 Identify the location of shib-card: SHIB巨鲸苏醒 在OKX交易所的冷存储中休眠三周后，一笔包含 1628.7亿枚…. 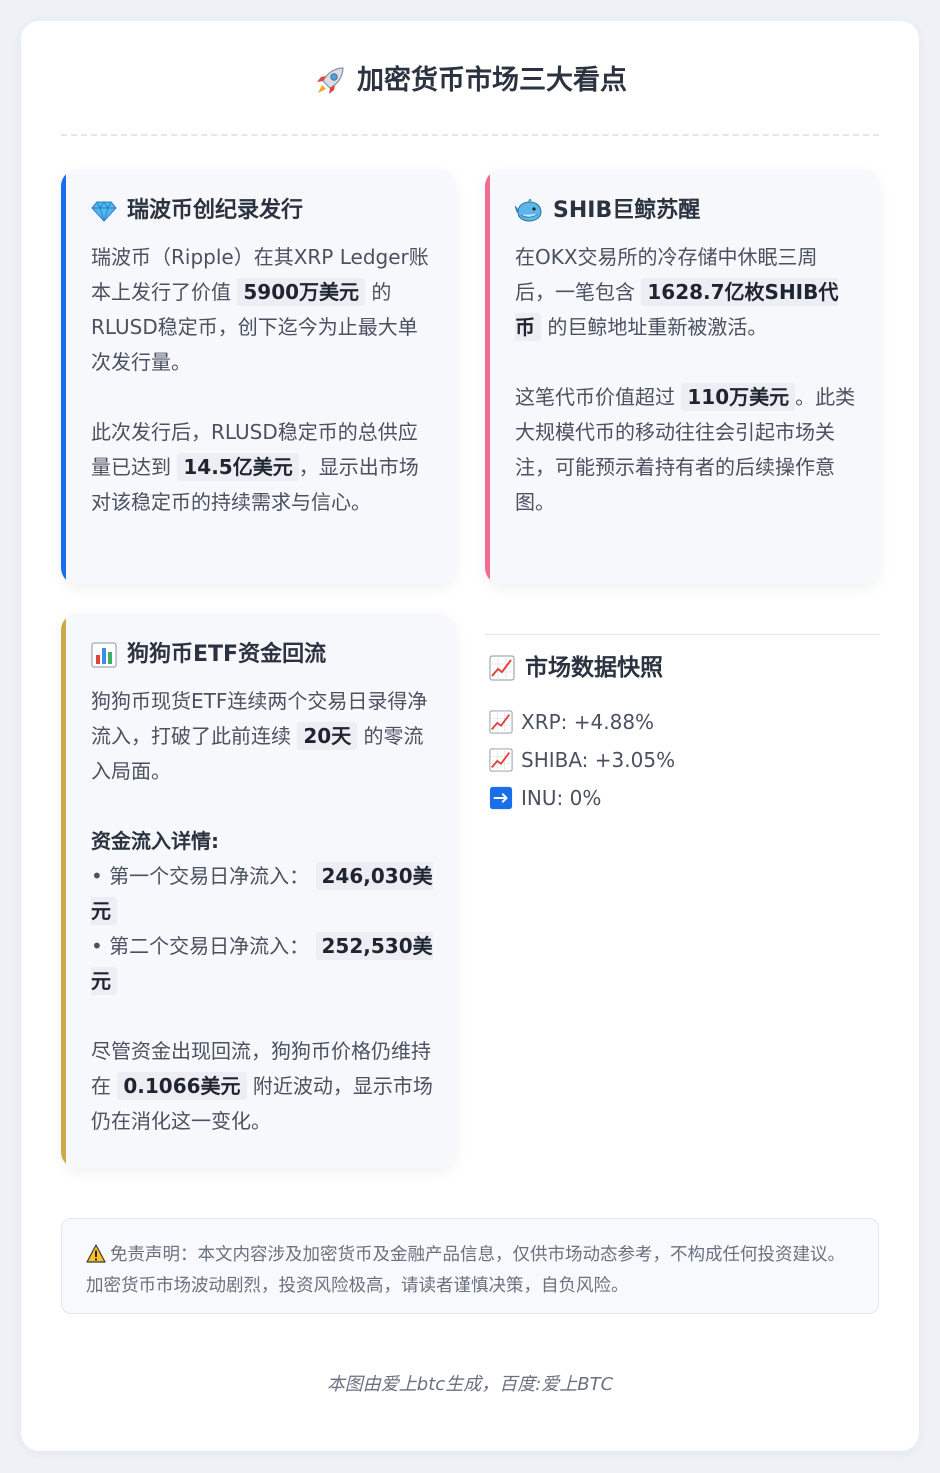
(682, 377).